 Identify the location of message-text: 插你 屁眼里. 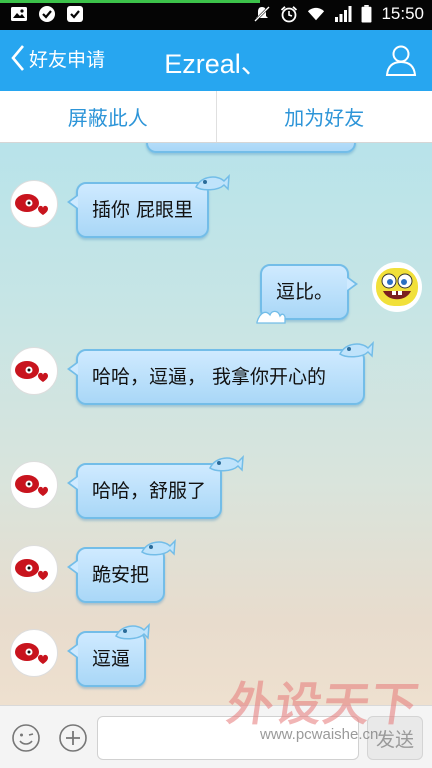
(143, 210).